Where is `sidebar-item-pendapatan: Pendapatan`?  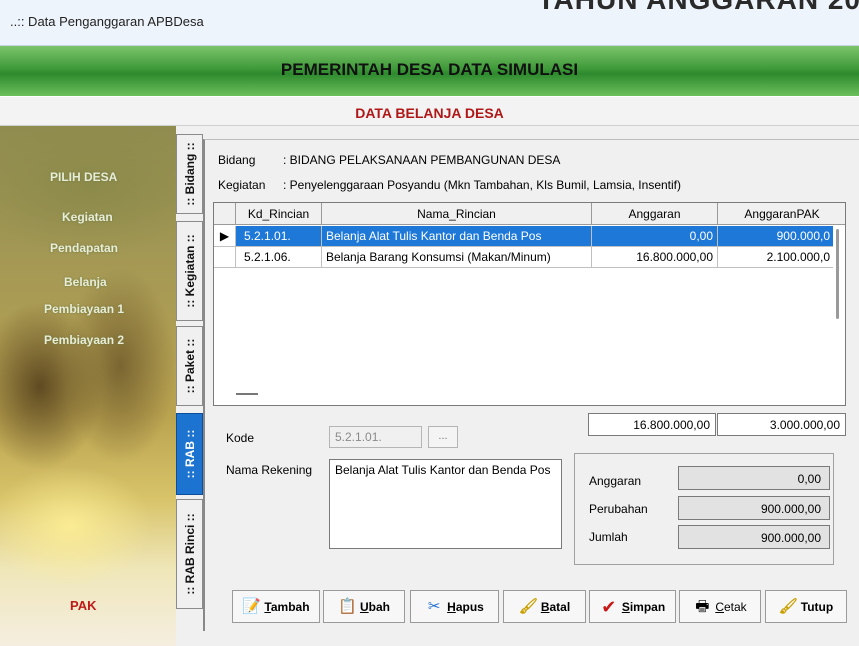
sidebar-item-pendapatan: Pendapatan is located at coordinates (84, 248).